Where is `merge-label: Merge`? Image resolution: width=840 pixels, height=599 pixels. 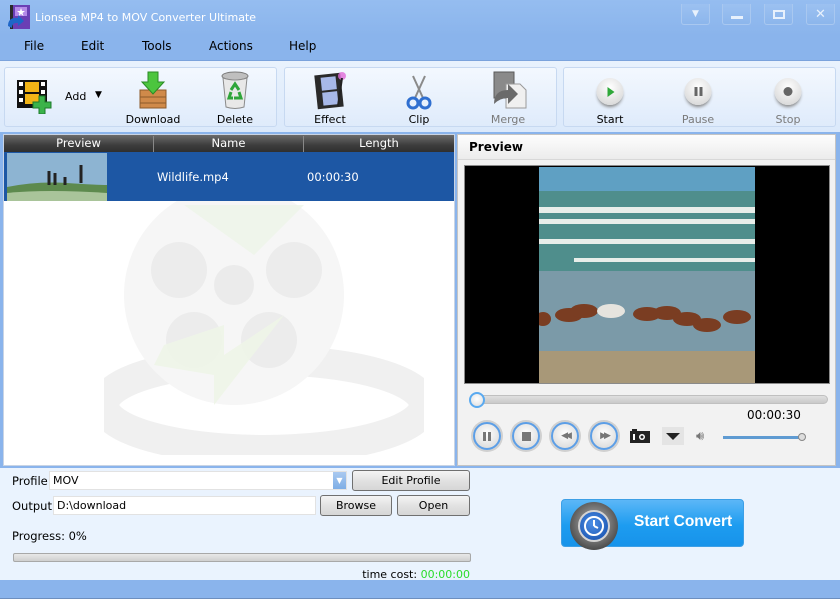
merge-label: Merge is located at coordinates (508, 119).